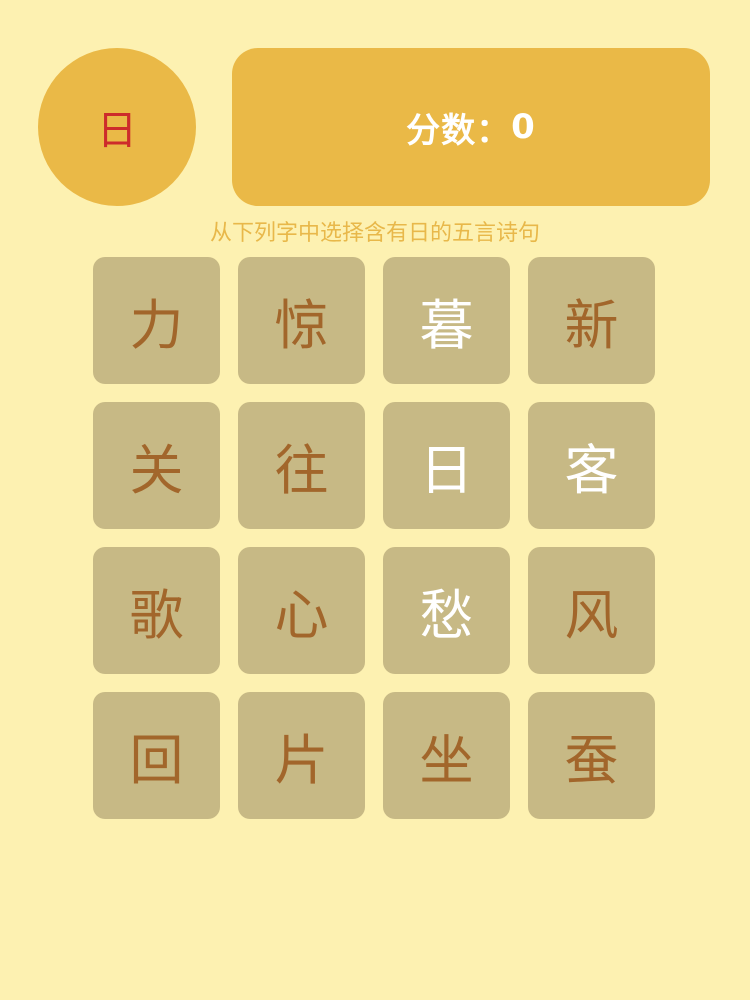 This screenshot has width=750, height=1000. I want to click on instruction-text: 从下列字中选择含有日的五言诗句, so click(374, 233).